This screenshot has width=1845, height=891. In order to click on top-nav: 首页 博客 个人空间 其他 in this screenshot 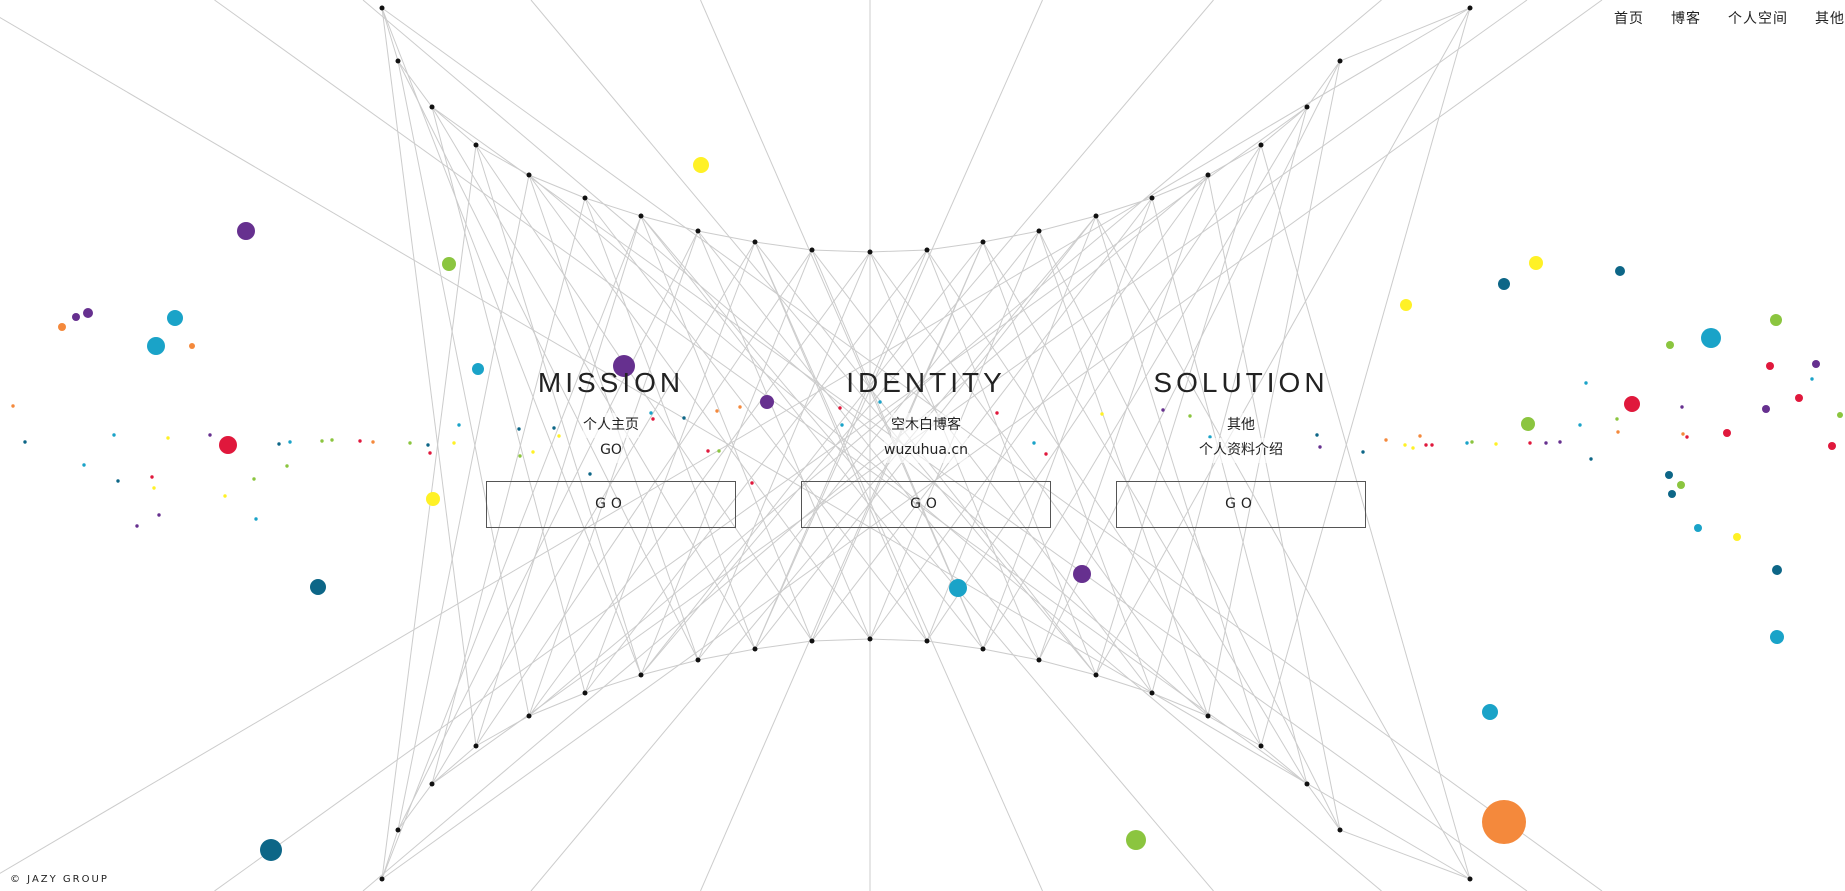, I will do `click(1729, 18)`.